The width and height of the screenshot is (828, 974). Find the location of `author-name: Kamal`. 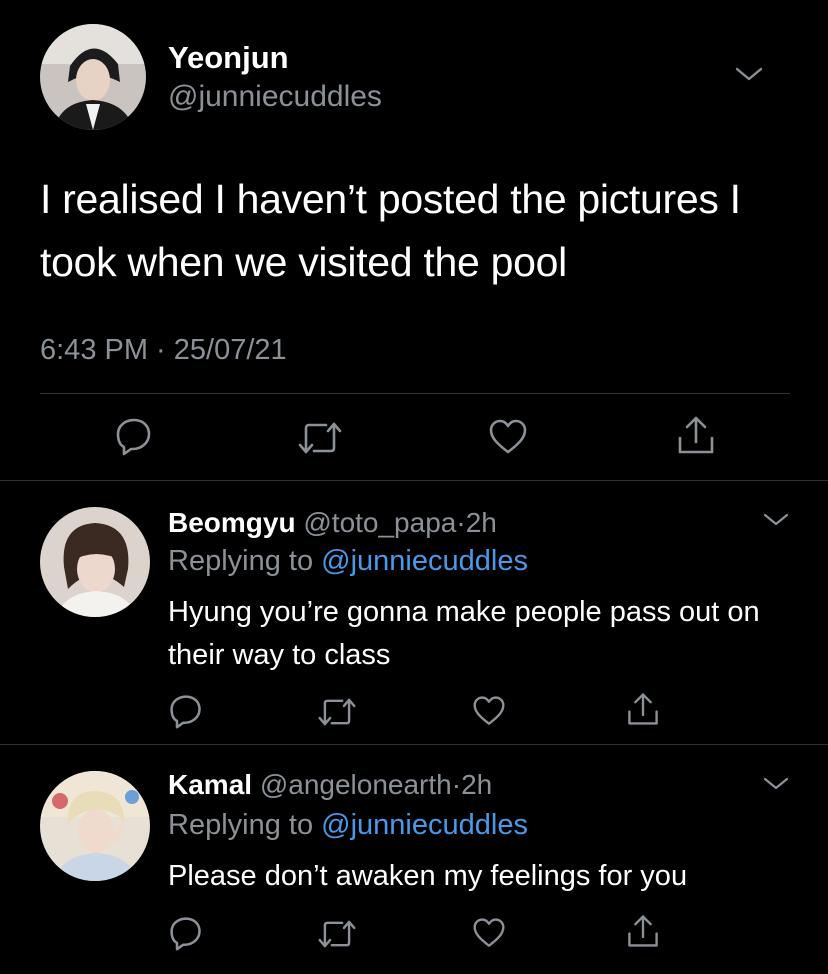

author-name: Kamal is located at coordinates (210, 784).